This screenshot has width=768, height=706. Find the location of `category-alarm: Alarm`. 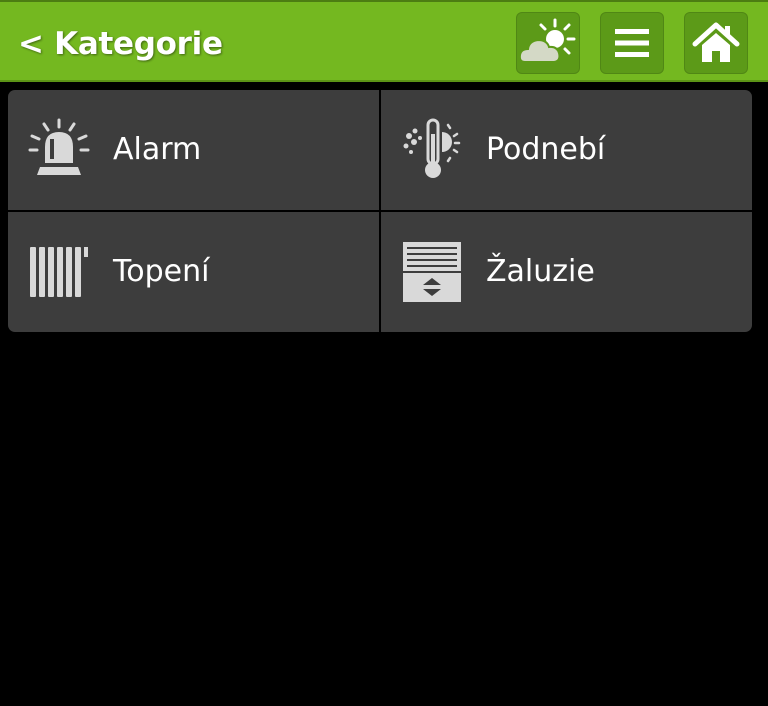

category-alarm: Alarm is located at coordinates (193, 150).